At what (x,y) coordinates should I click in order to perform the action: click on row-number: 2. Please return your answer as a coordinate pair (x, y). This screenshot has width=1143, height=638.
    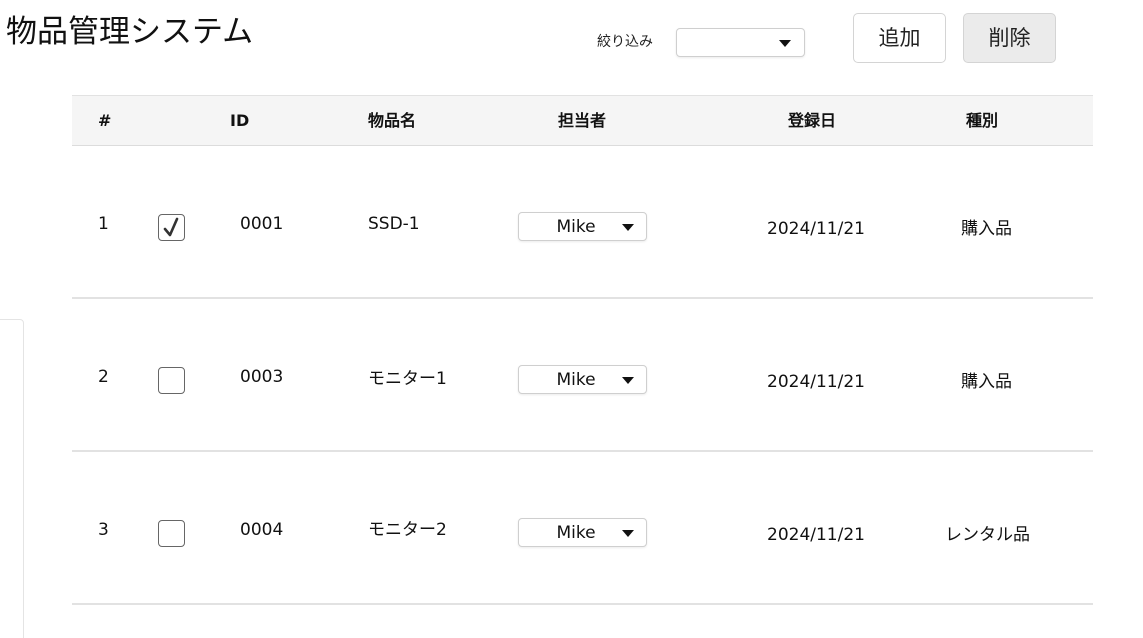
    Looking at the image, I should click on (103, 377).